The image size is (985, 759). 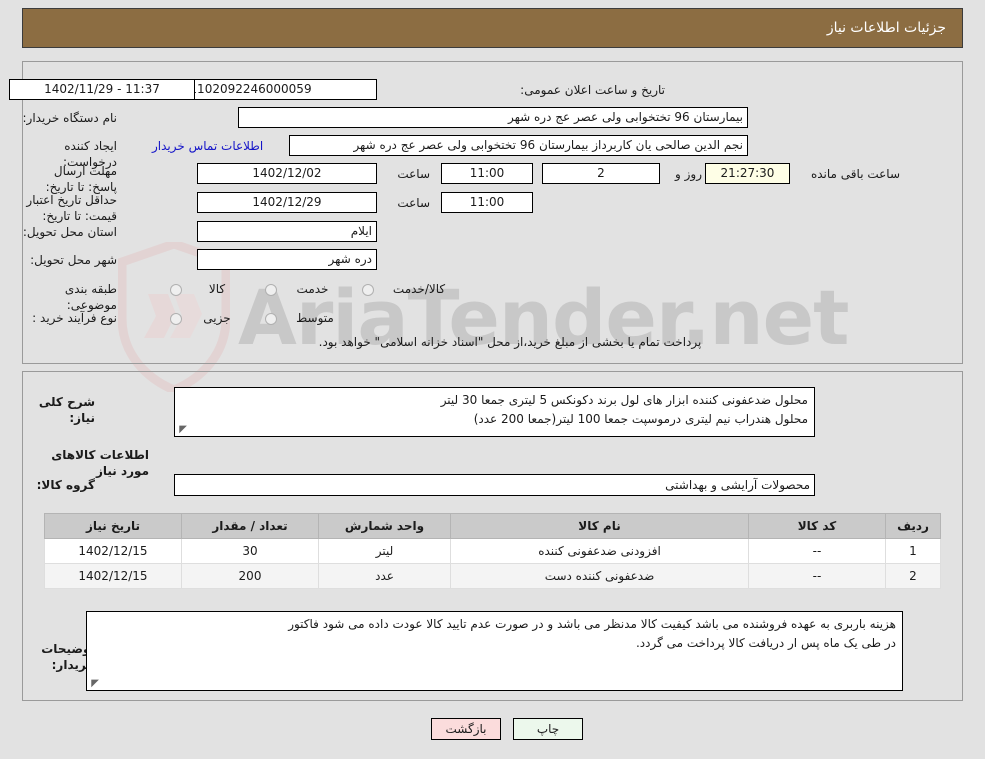 I want to click on buyer-notes-label: توضیحات خریدار:, so click(x=68, y=657).